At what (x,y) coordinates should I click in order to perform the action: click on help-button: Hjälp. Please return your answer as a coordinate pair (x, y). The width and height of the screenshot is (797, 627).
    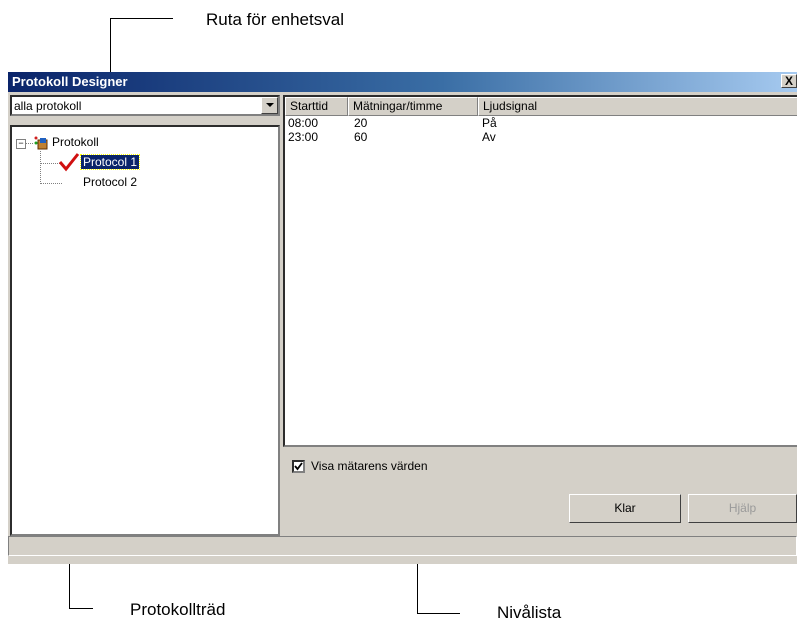
    Looking at the image, I should click on (742, 508).